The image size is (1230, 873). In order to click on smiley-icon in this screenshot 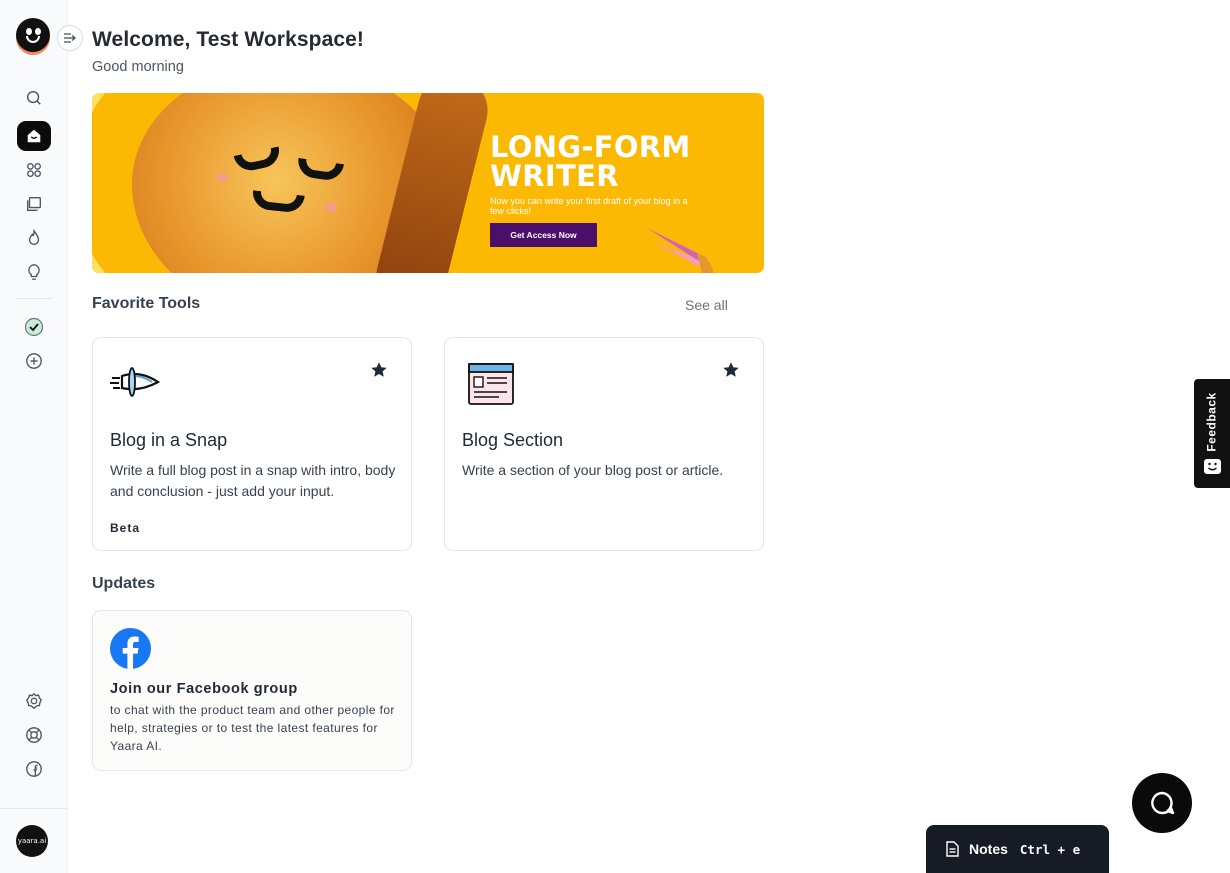, I will do `click(1212, 466)`.